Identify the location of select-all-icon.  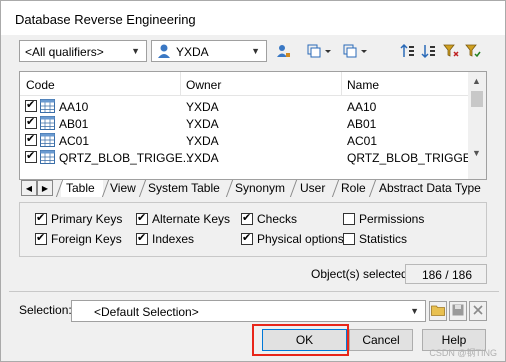
(319, 51).